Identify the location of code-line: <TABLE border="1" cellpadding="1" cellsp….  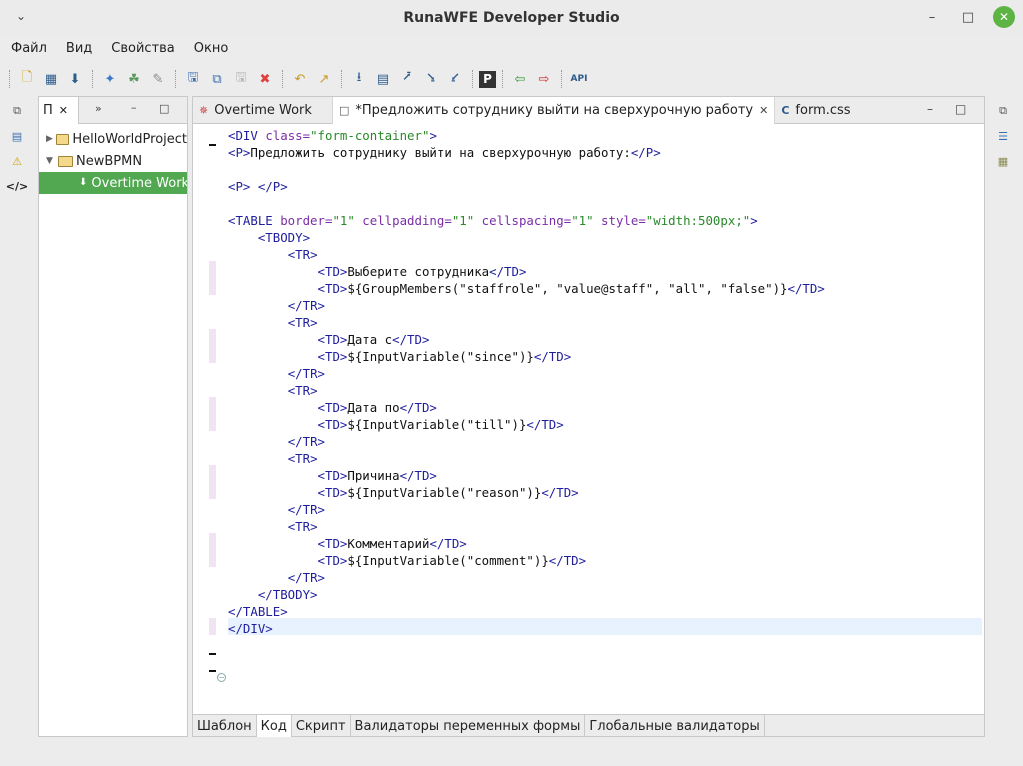
(493, 220).